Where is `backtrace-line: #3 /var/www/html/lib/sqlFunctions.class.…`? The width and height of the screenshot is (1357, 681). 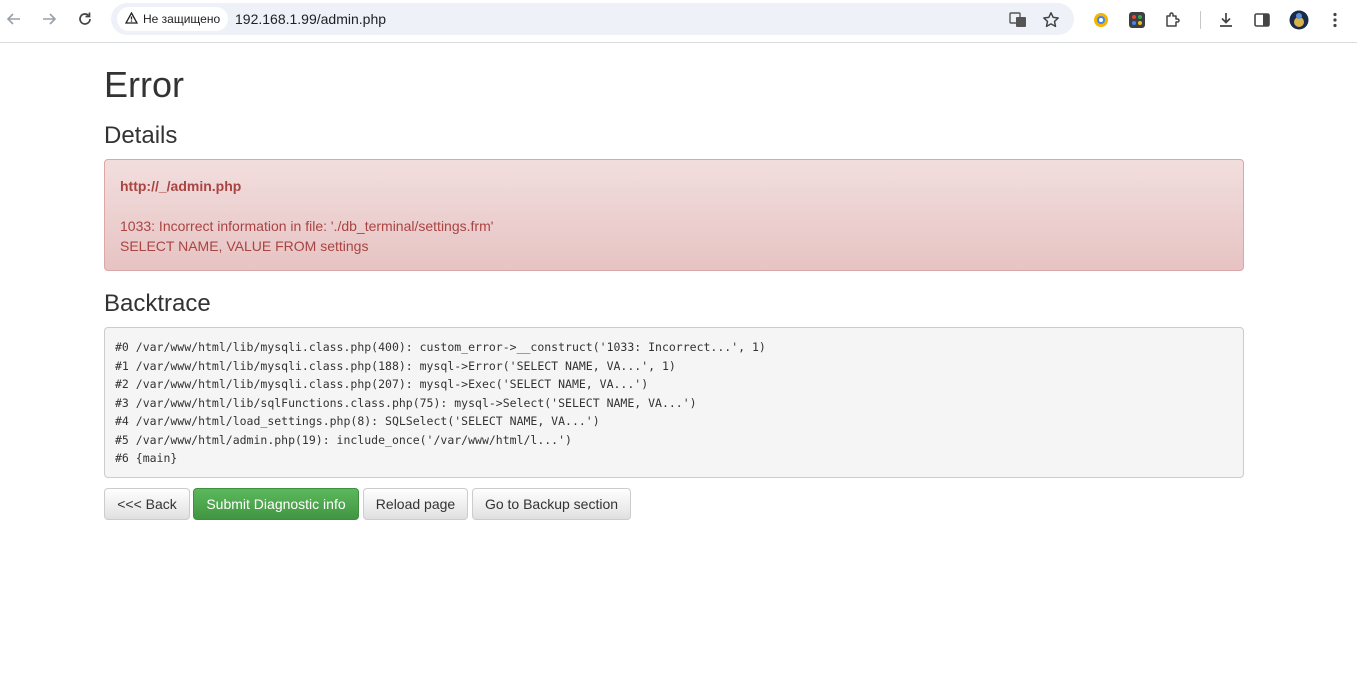 backtrace-line: #3 /var/www/html/lib/sqlFunctions.class.… is located at coordinates (406, 402).